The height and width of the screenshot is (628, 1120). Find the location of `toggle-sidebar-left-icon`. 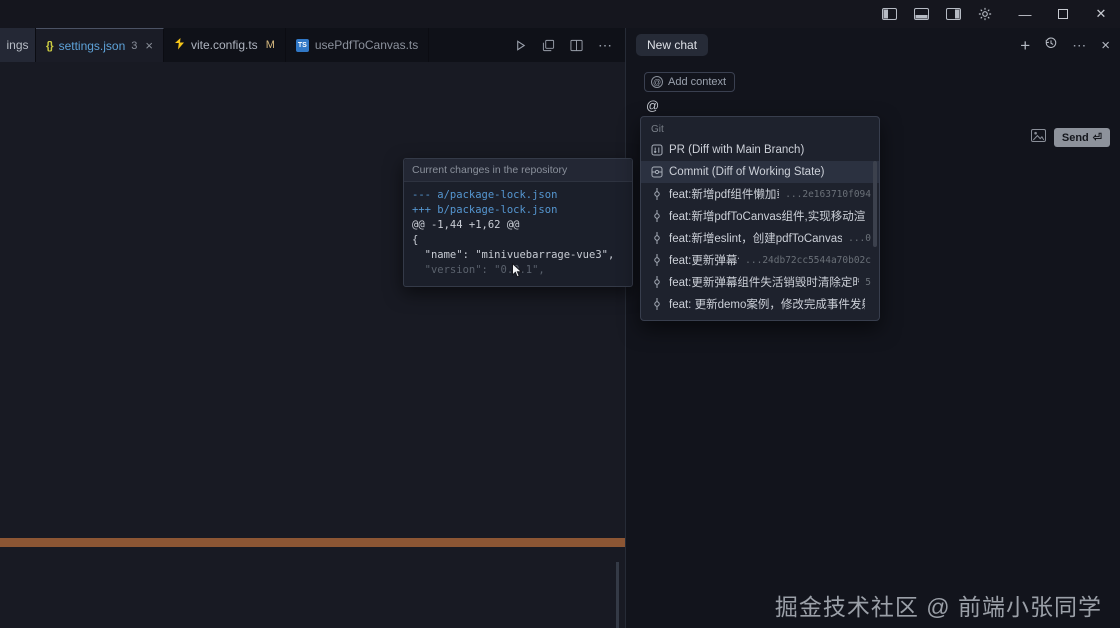

toggle-sidebar-left-icon is located at coordinates (889, 14).